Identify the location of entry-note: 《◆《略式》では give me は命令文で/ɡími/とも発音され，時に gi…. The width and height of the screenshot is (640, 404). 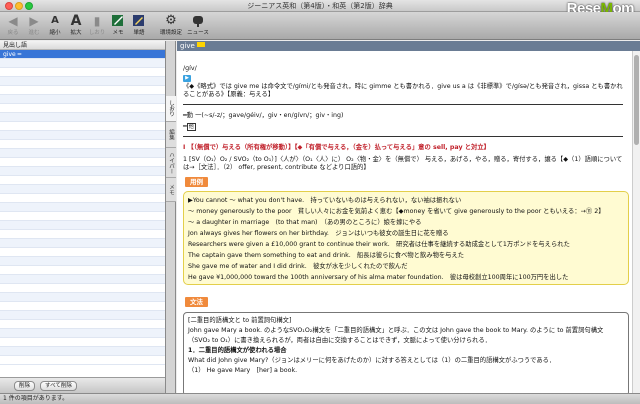
(403, 90).